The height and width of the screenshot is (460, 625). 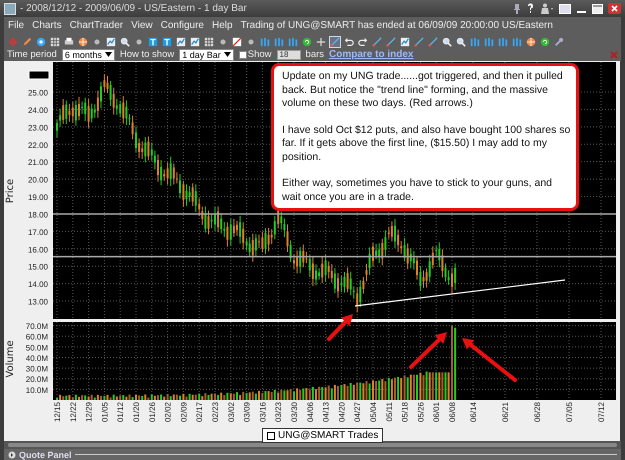 What do you see at coordinates (565, 9) in the screenshot?
I see `window-icon` at bounding box center [565, 9].